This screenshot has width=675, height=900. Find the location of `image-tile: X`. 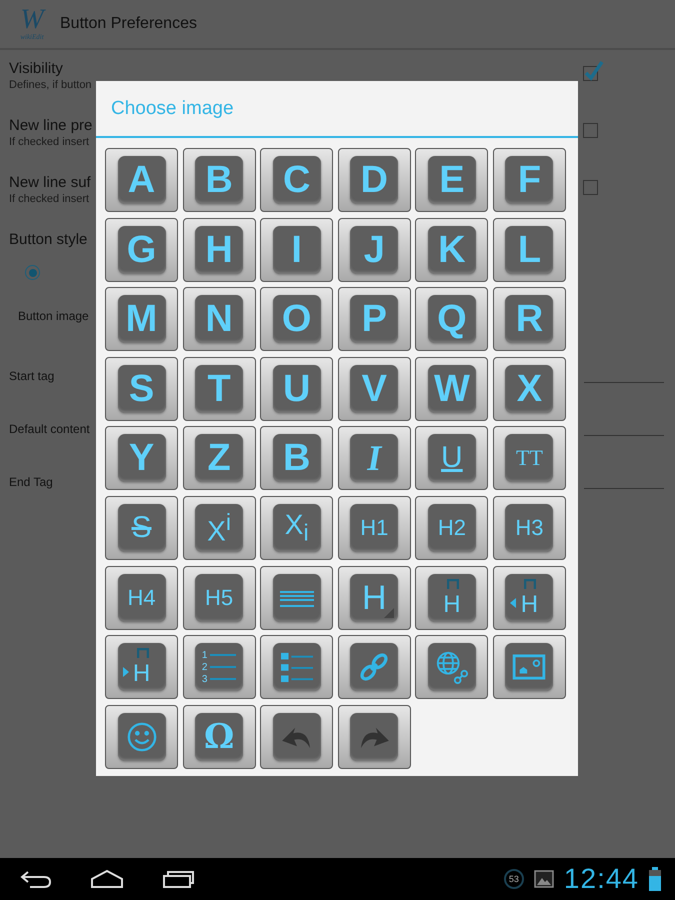

image-tile: X is located at coordinates (529, 388).